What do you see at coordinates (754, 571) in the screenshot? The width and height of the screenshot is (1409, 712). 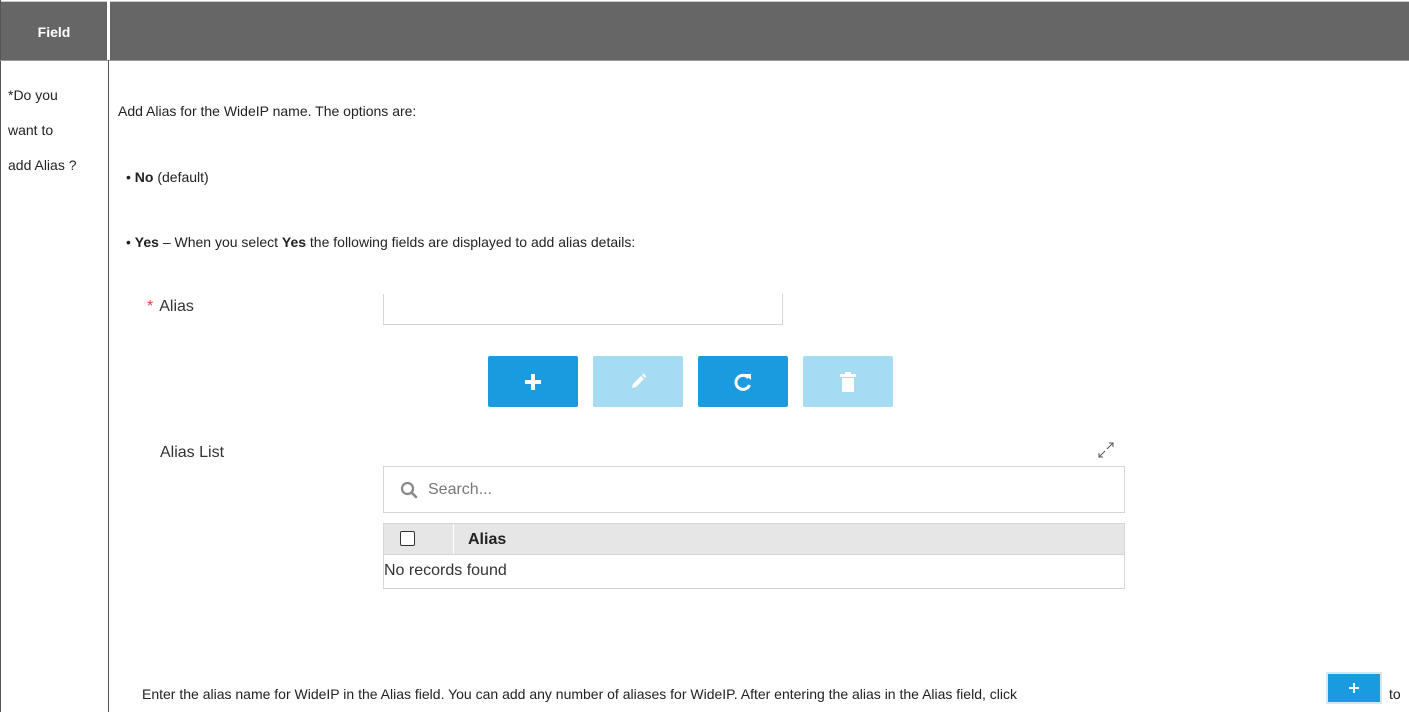 I see `alias-grid-body: No records found` at bounding box center [754, 571].